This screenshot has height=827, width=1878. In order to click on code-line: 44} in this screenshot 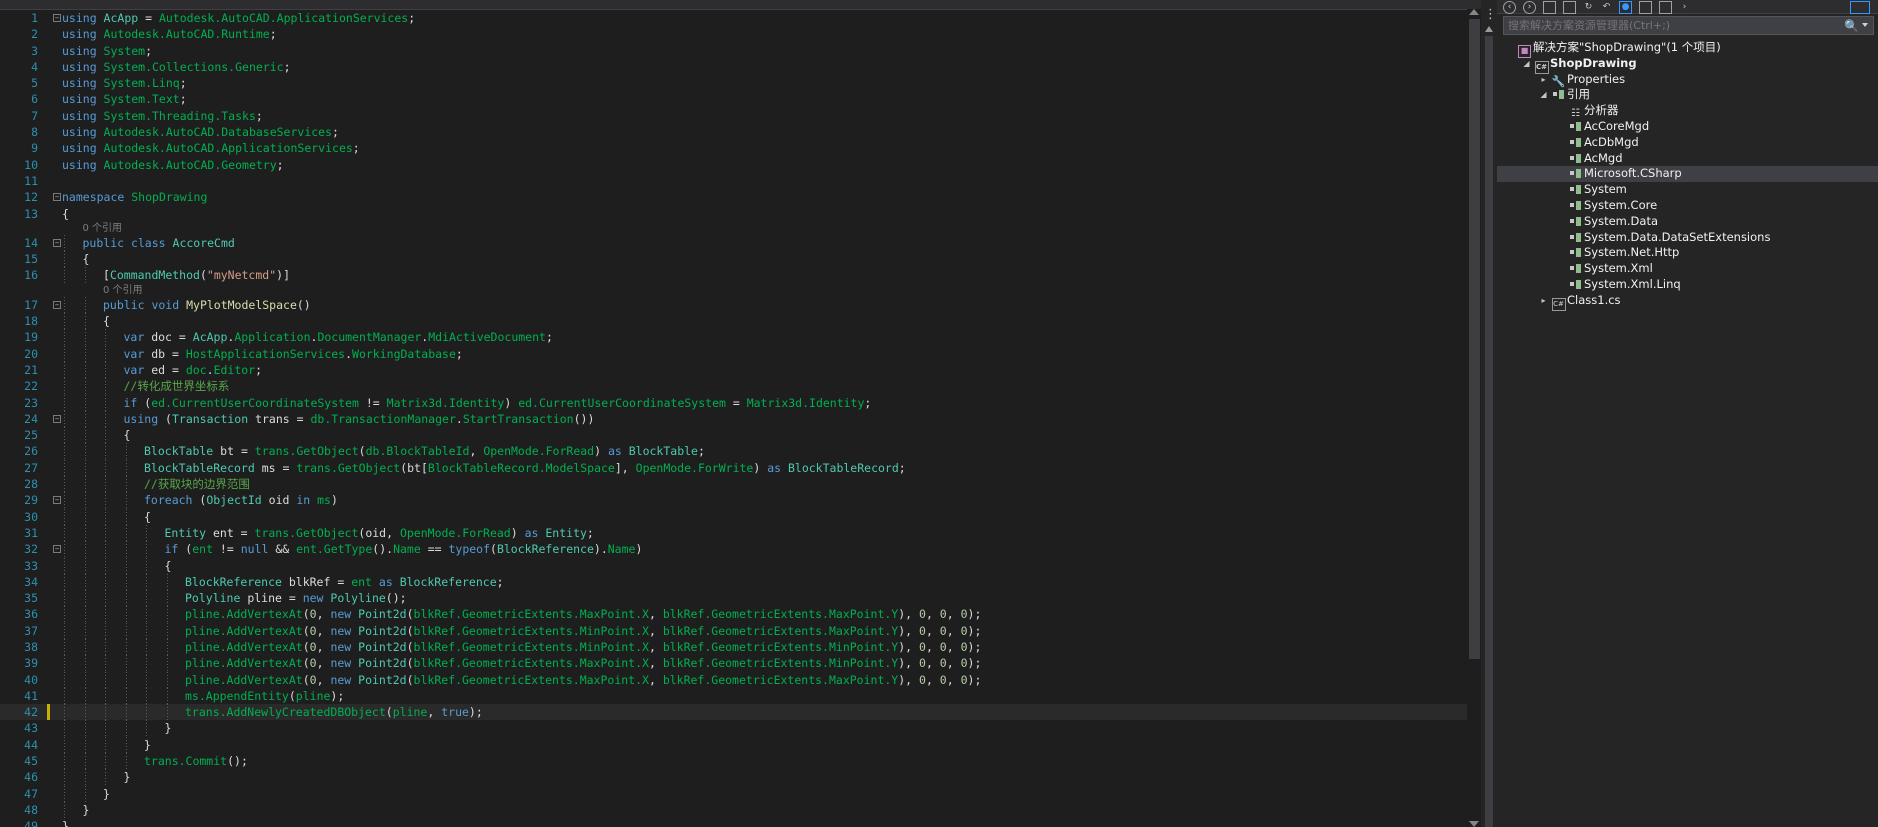, I will do `click(740, 745)`.